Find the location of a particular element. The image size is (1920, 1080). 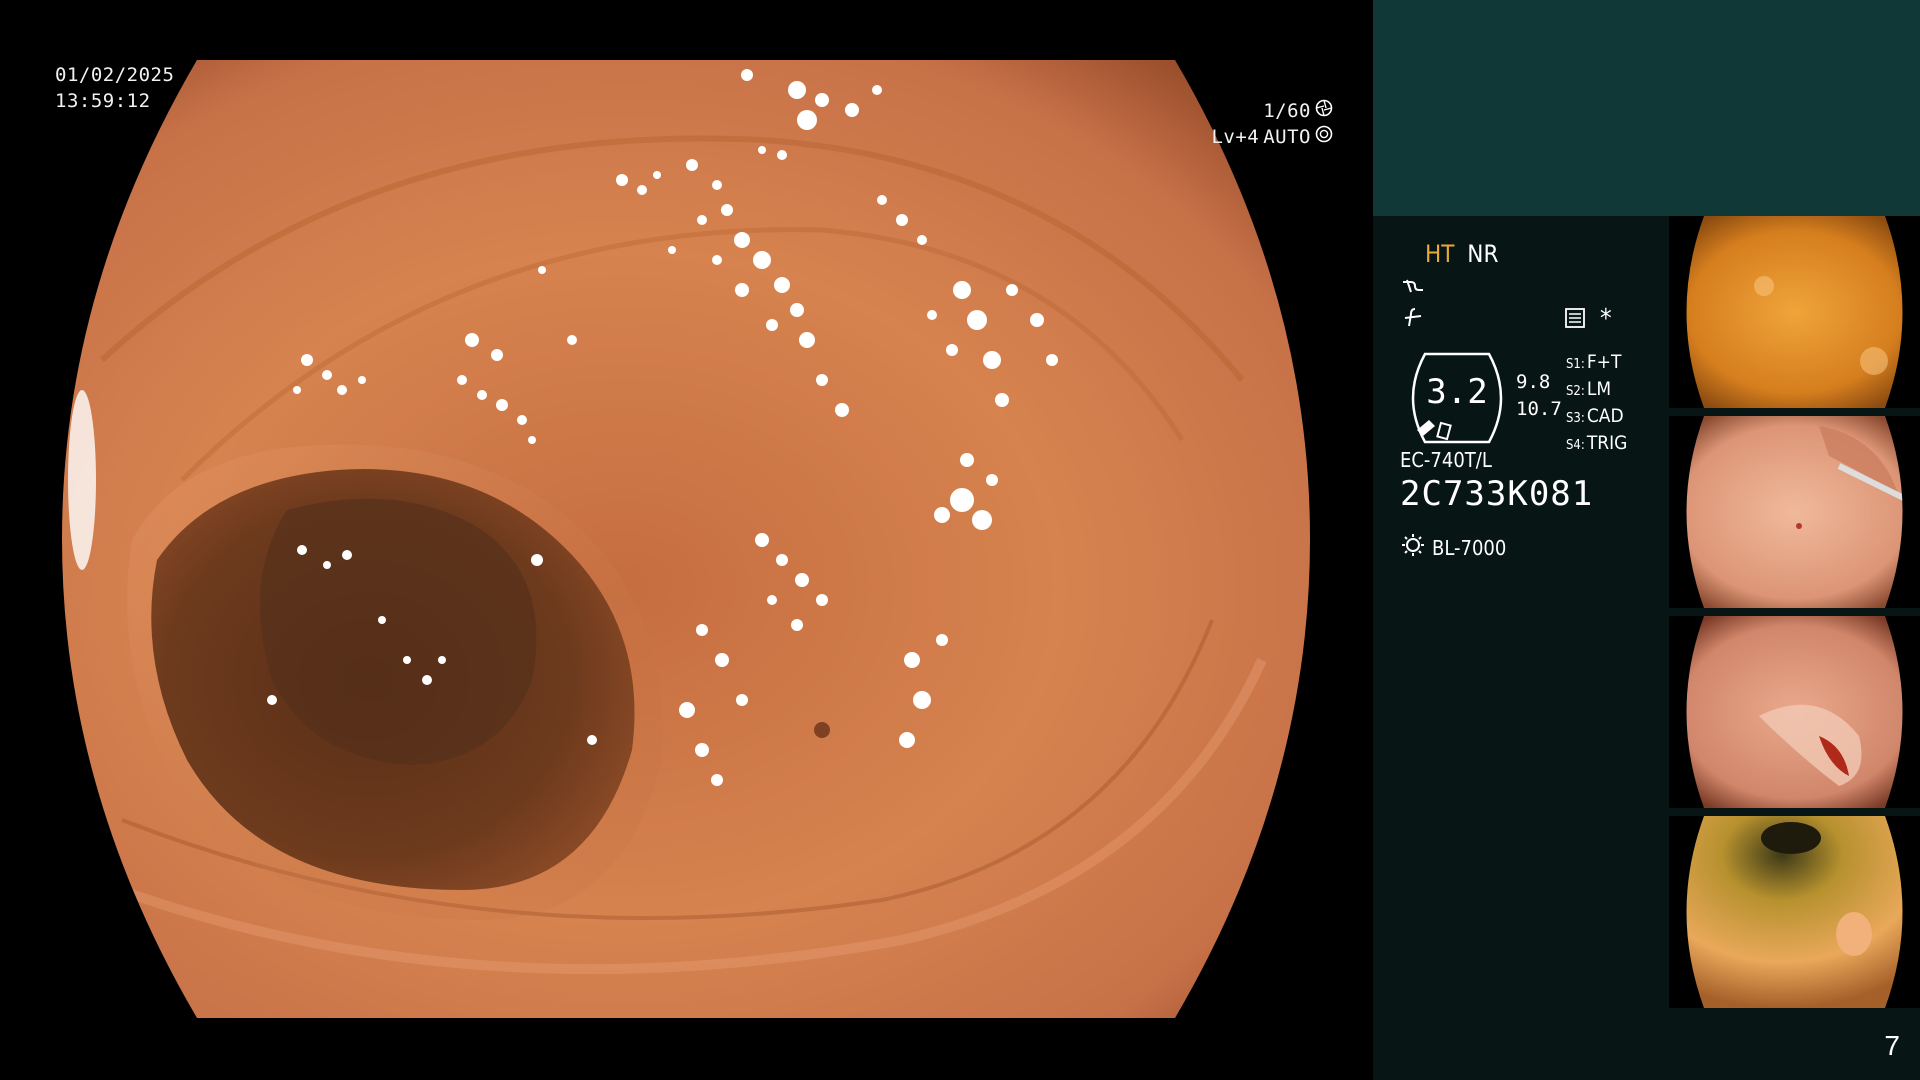

light-source: BL-7000 is located at coordinates (1453, 547).